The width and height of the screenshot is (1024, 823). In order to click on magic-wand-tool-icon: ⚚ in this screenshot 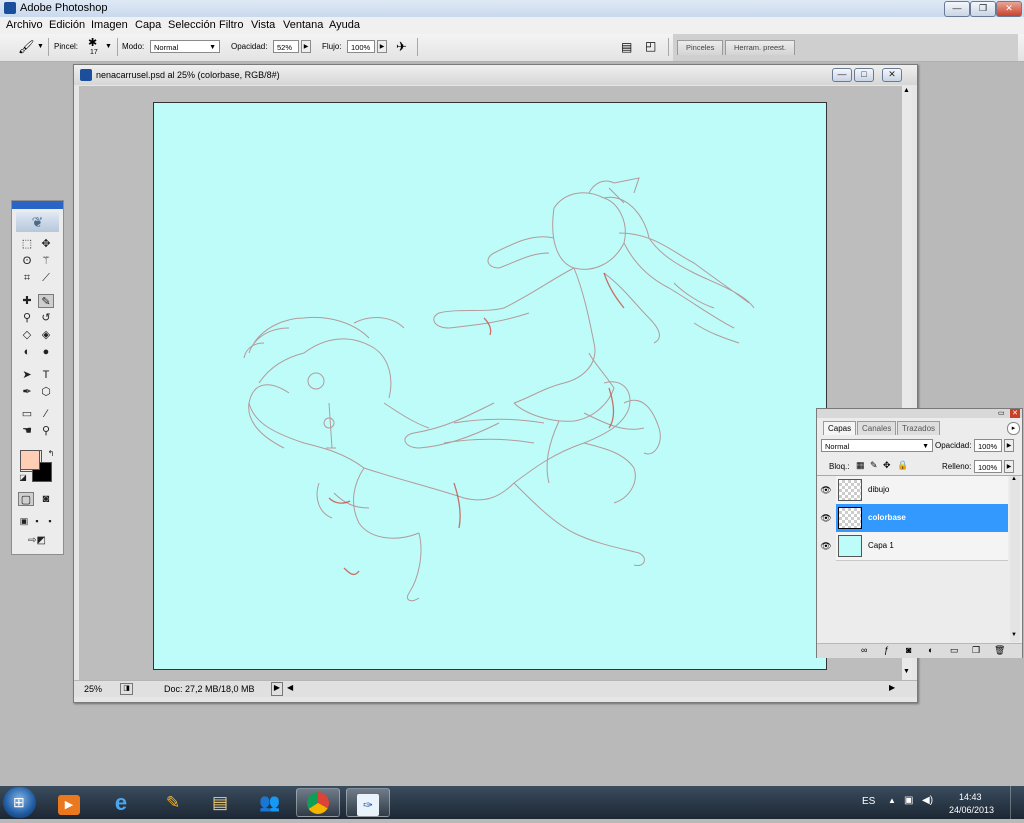, I will do `click(46, 261)`.